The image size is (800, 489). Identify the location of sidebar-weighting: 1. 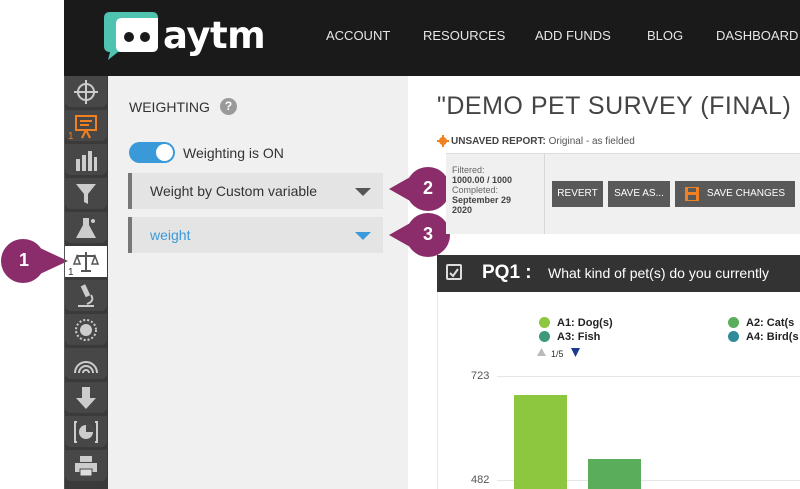
(86, 262).